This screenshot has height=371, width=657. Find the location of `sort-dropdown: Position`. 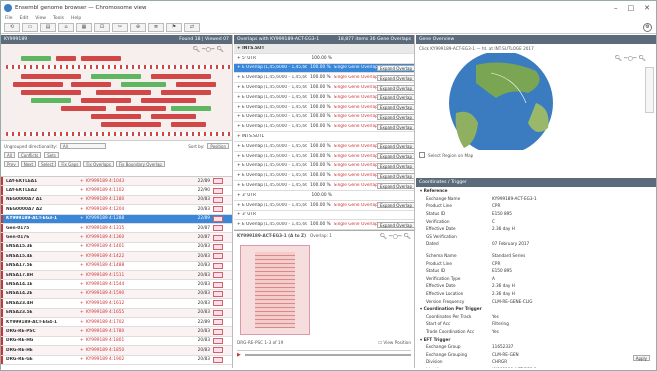

sort-dropdown: Position is located at coordinates (218, 146).